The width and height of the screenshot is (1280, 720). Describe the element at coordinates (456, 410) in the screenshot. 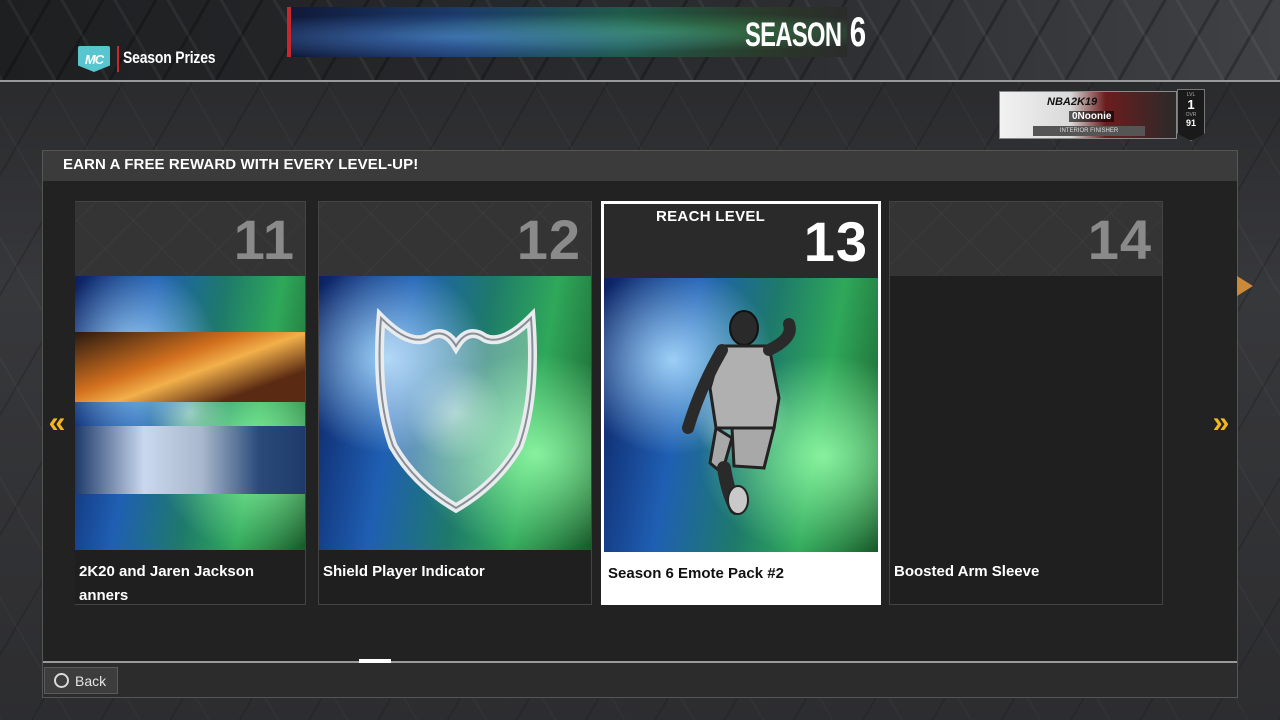

I see `shield-icon` at that location.